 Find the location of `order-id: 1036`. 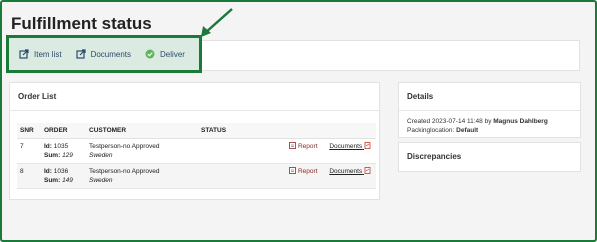

order-id: 1036 is located at coordinates (61, 171).